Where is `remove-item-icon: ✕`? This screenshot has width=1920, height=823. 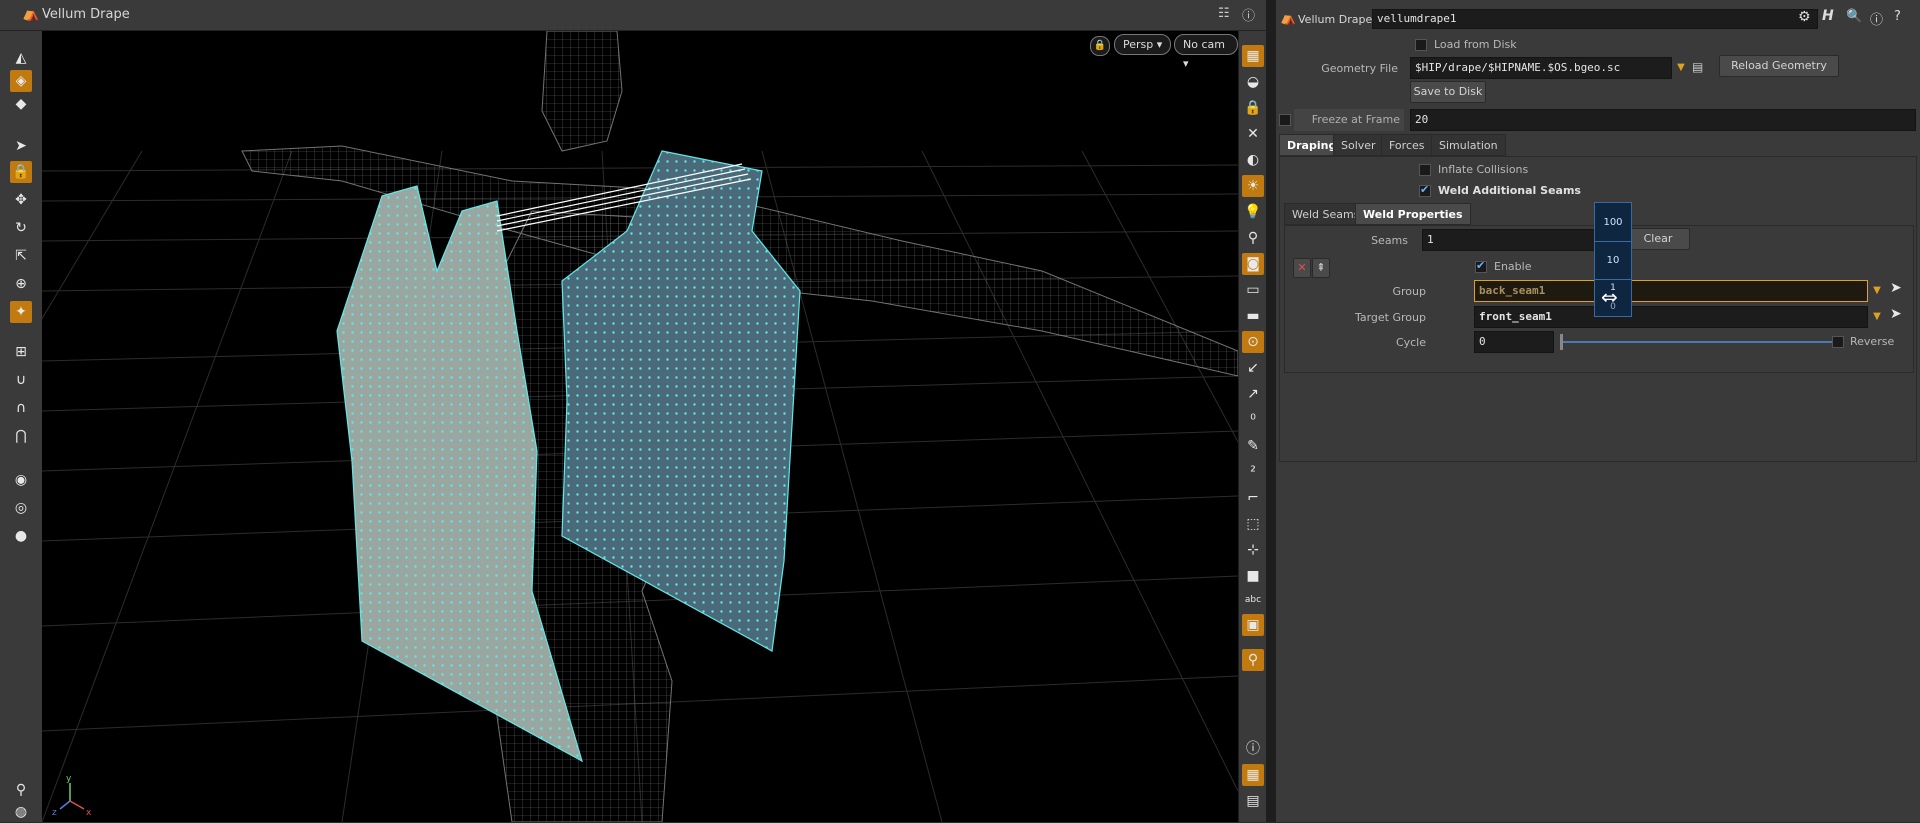 remove-item-icon: ✕ is located at coordinates (1302, 268).